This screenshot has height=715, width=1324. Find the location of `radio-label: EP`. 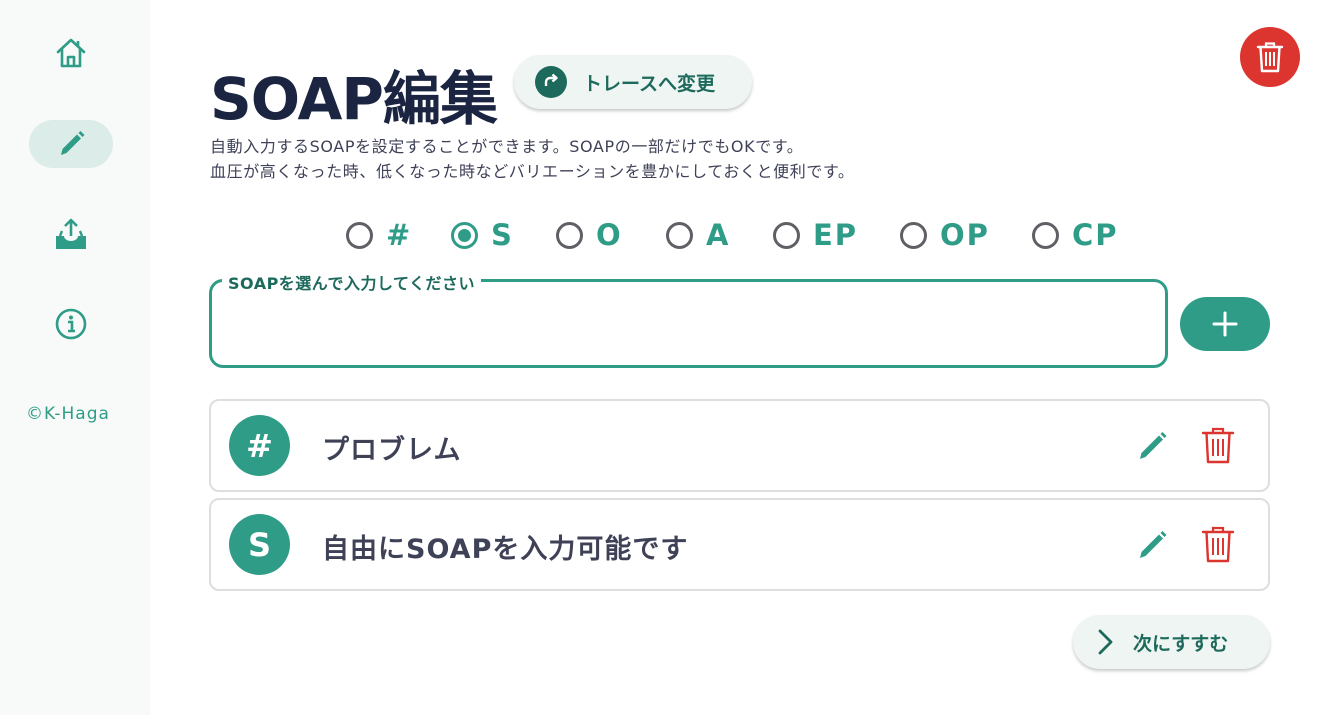

radio-label: EP is located at coordinates (836, 235).